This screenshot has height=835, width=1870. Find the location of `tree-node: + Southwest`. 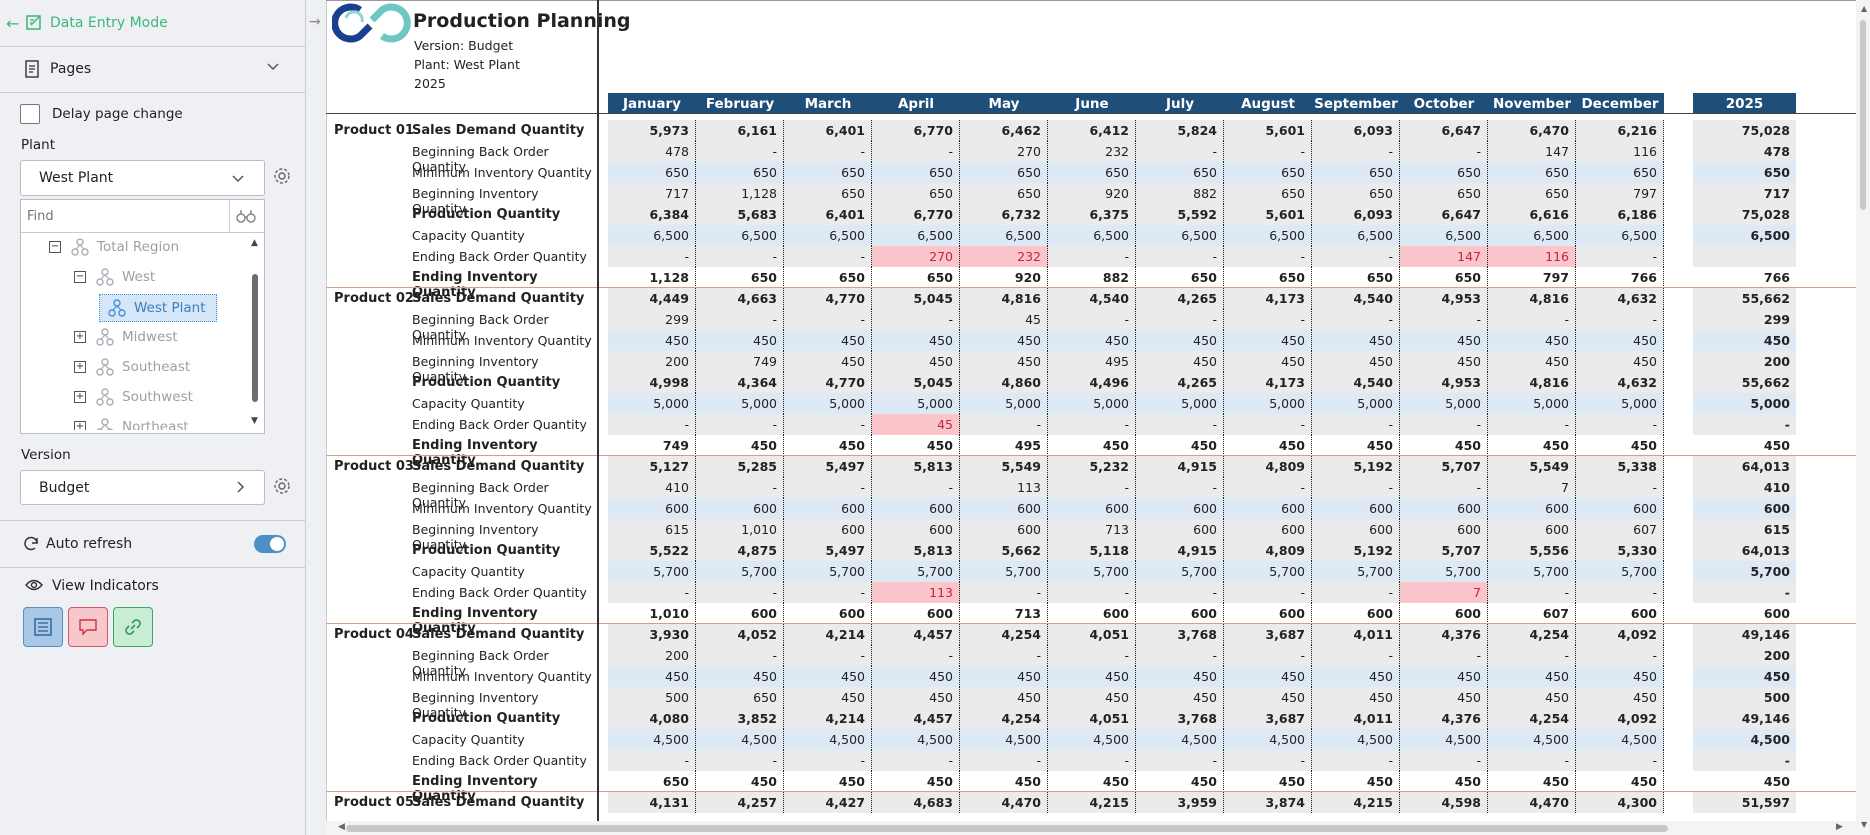

tree-node: + Southwest is located at coordinates (133, 397).